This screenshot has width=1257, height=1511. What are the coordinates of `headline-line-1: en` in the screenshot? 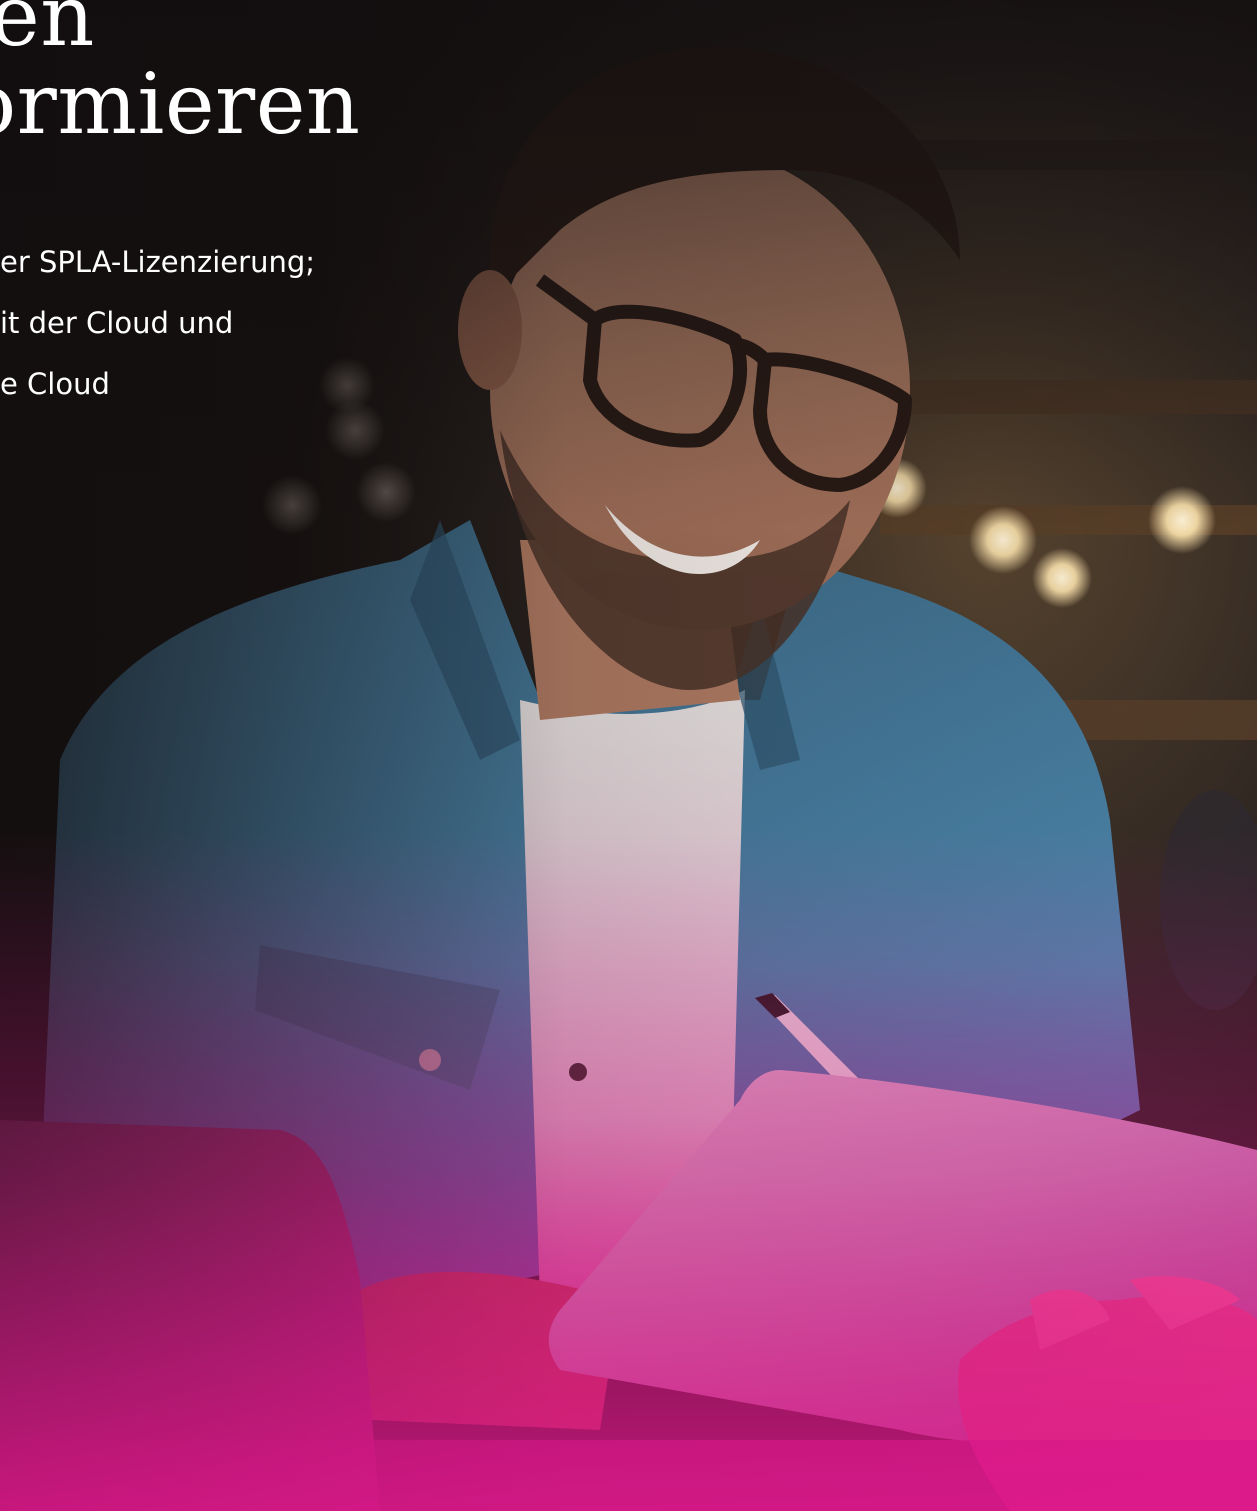 It's located at (47, 32).